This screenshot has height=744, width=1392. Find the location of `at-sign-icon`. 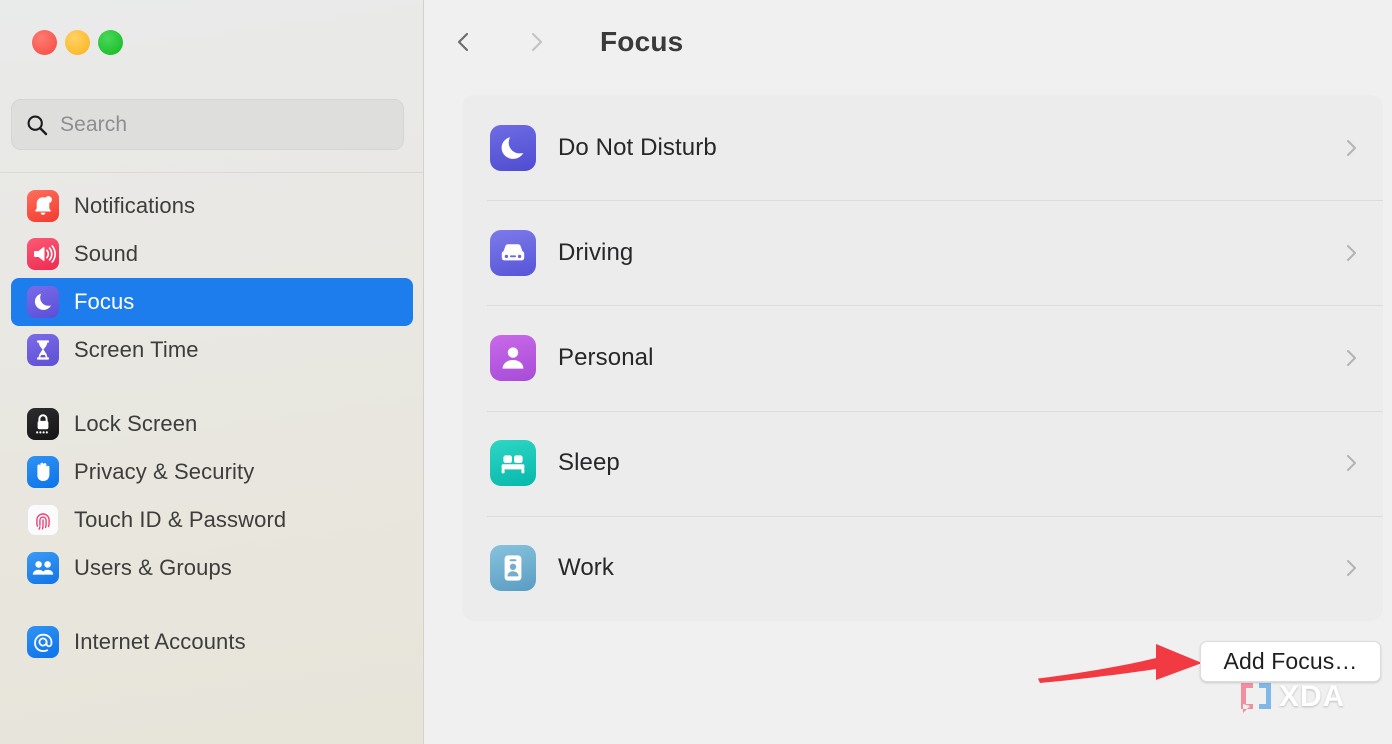

at-sign-icon is located at coordinates (43, 642).